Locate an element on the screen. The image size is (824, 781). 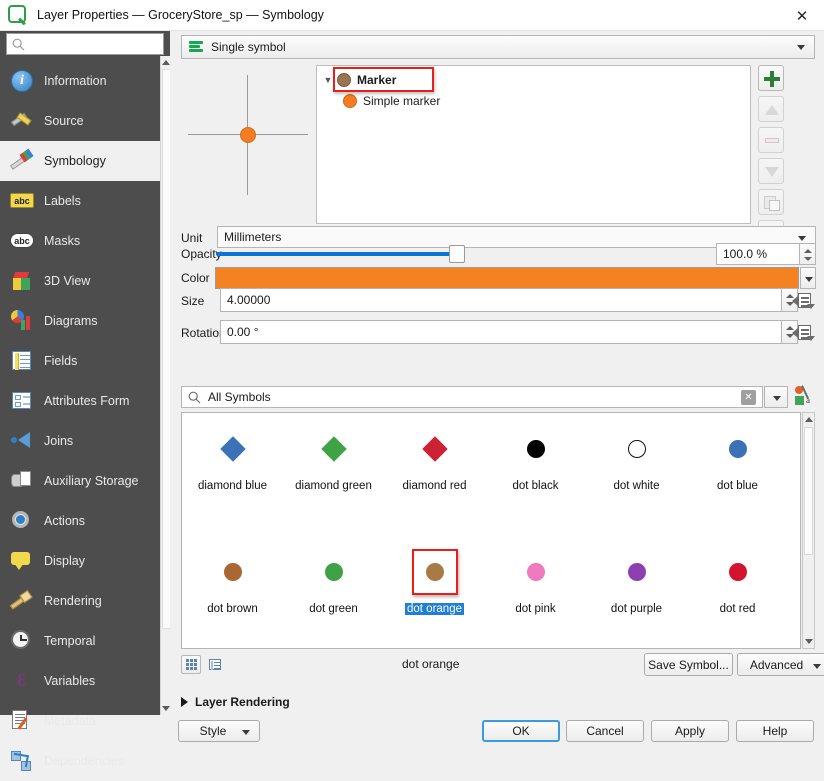
opacity-slider is located at coordinates (341, 254).